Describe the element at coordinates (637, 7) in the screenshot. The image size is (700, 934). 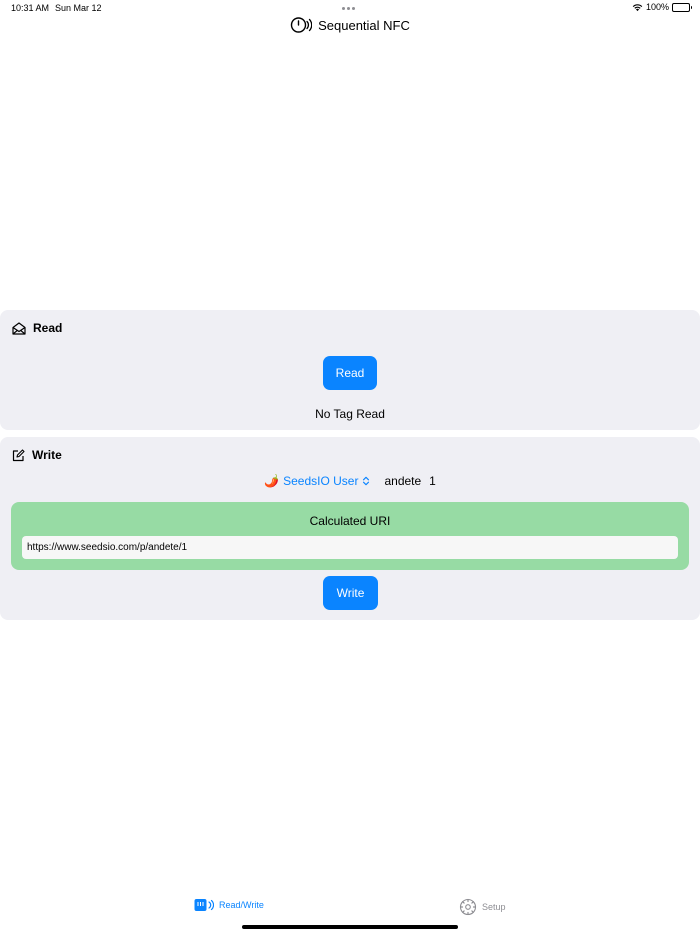
I see `wifi-icon` at that location.